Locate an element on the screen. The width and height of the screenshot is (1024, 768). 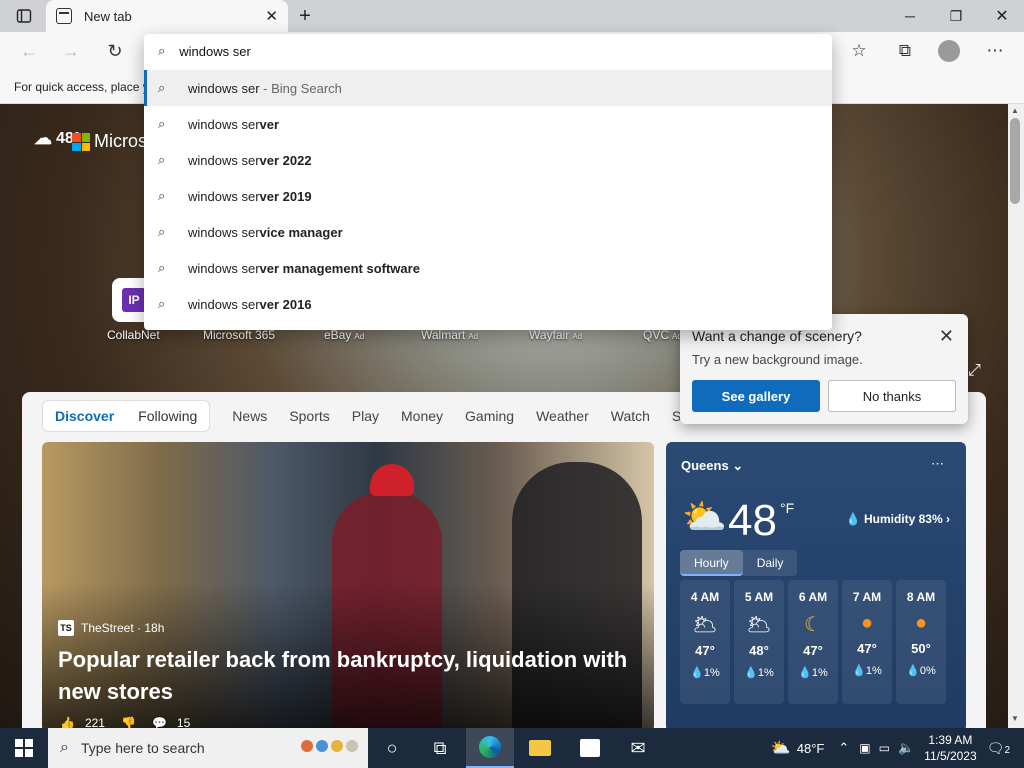
tab-sports: Sports is located at coordinates (309, 416).